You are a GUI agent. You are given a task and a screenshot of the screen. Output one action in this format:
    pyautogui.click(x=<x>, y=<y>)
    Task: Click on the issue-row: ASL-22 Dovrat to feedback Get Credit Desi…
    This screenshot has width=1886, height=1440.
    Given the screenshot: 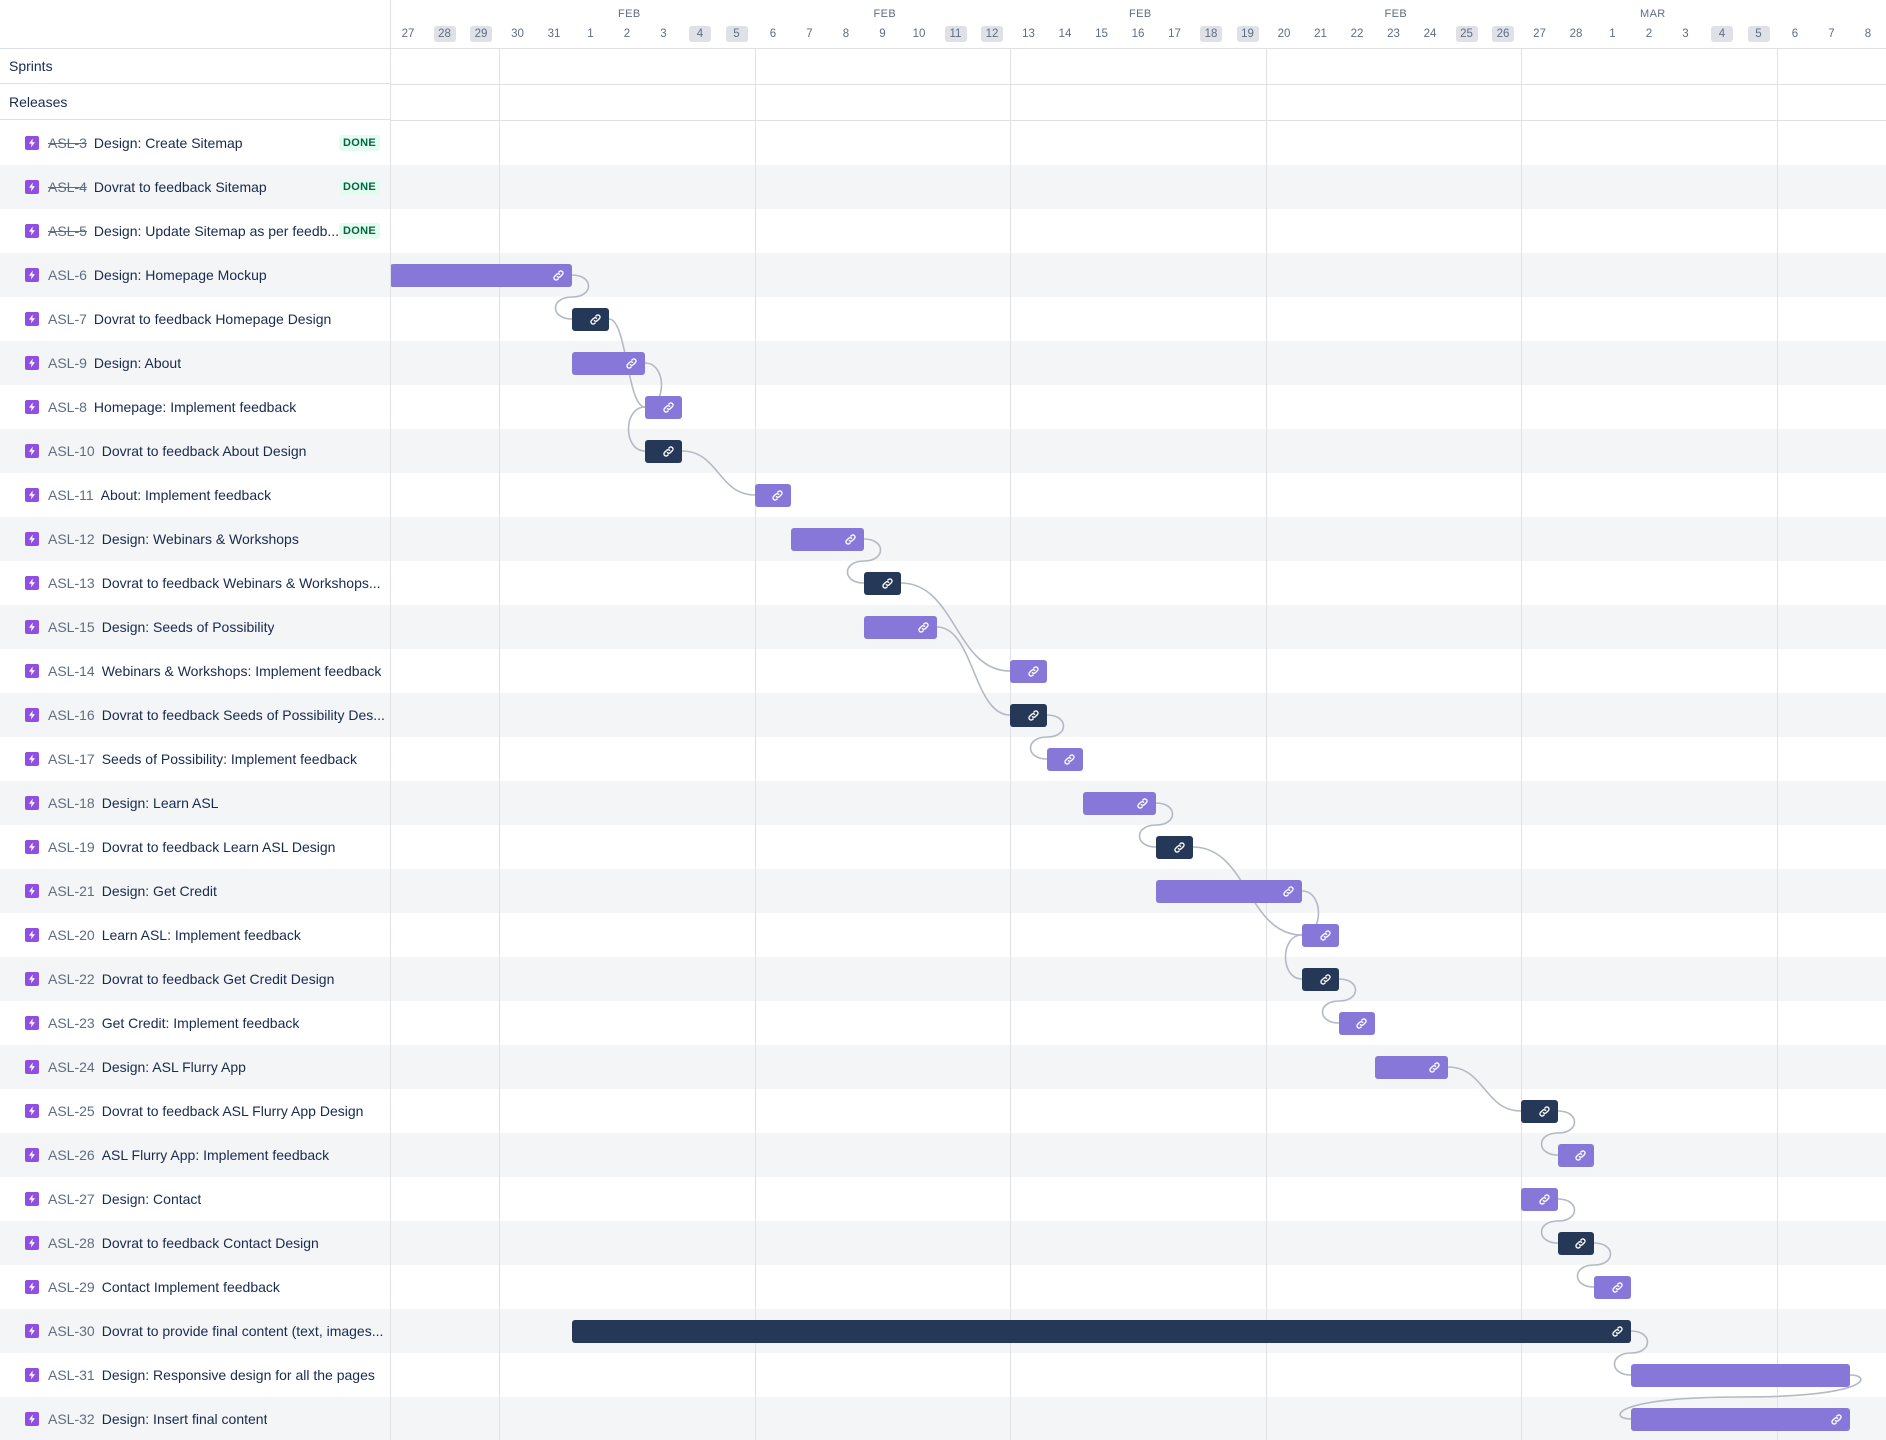 What is the action you would take?
    pyautogui.click(x=195, y=979)
    